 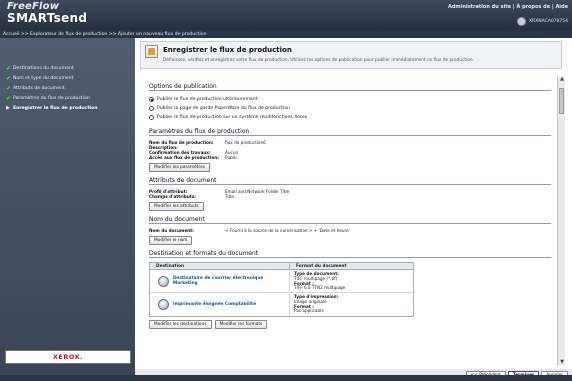 I want to click on edit-parameters-button: Modifier les paramètres, so click(x=180, y=167).